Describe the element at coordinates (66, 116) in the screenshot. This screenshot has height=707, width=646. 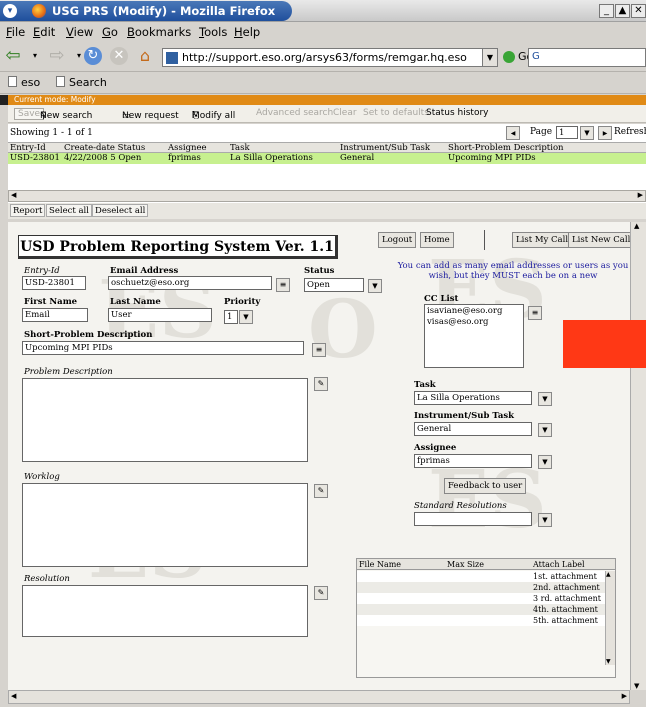
I see `new-search-label: New search` at that location.